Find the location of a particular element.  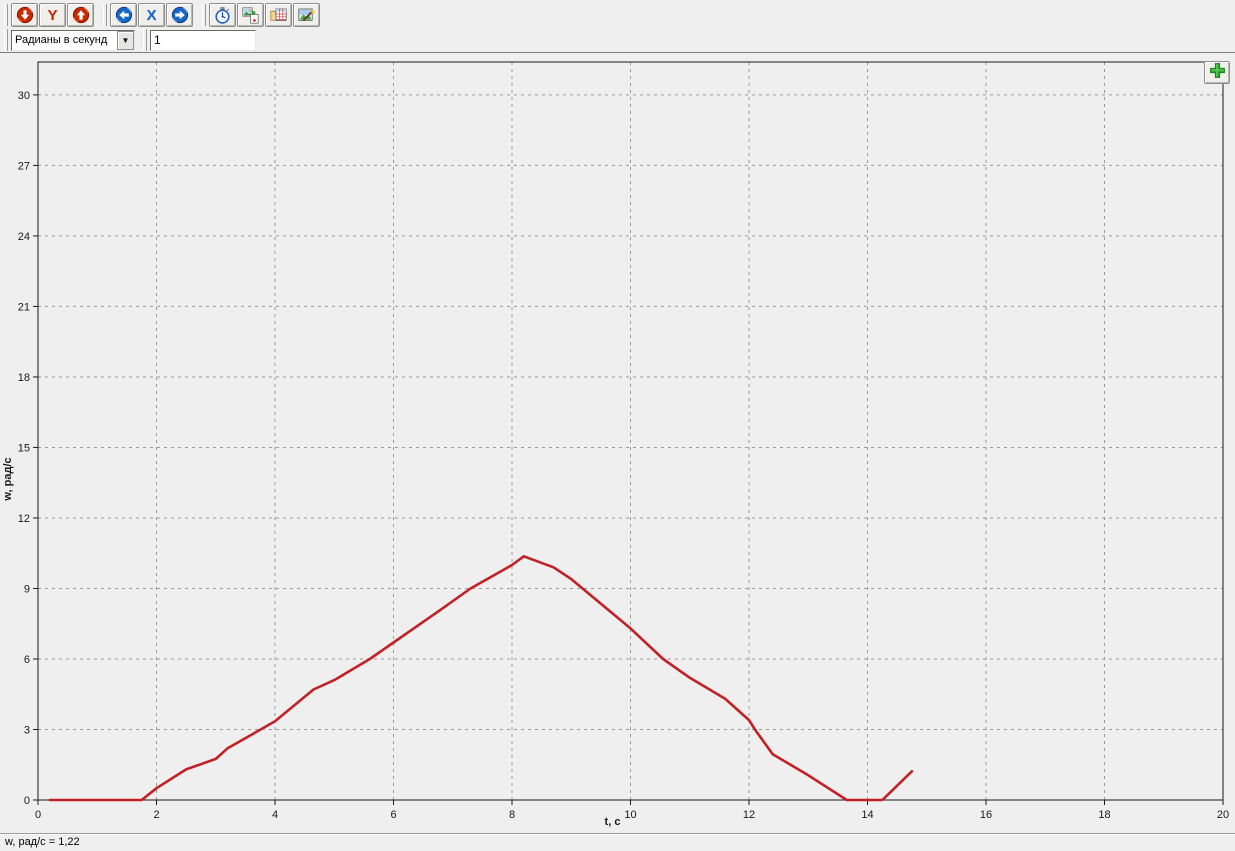

y-axis-letter: Y is located at coordinates (52, 15).